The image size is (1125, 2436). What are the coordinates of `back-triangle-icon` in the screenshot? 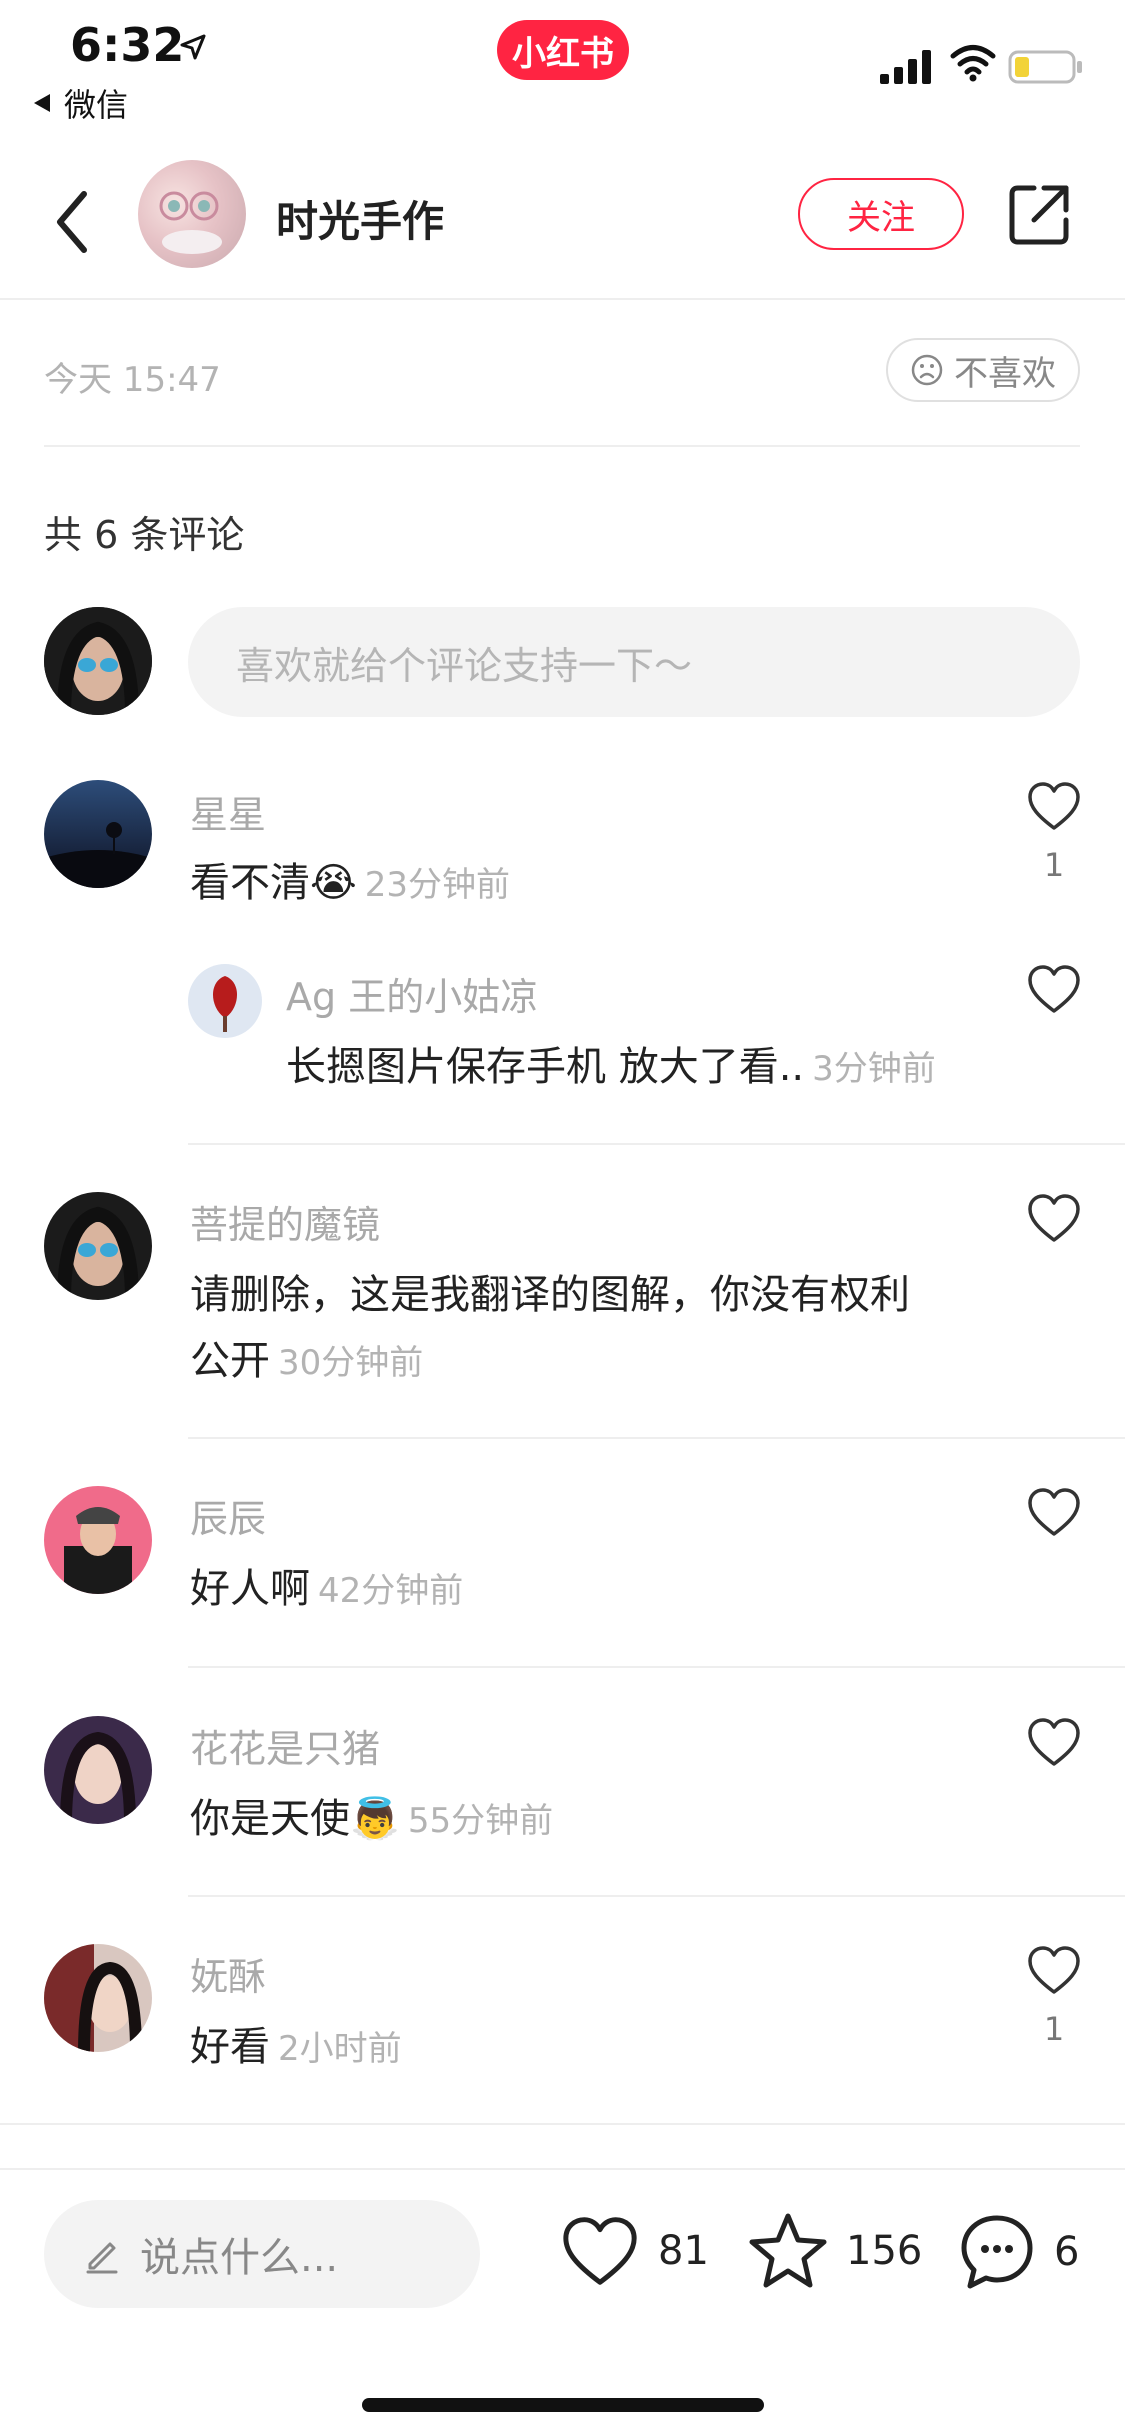 It's located at (42, 103).